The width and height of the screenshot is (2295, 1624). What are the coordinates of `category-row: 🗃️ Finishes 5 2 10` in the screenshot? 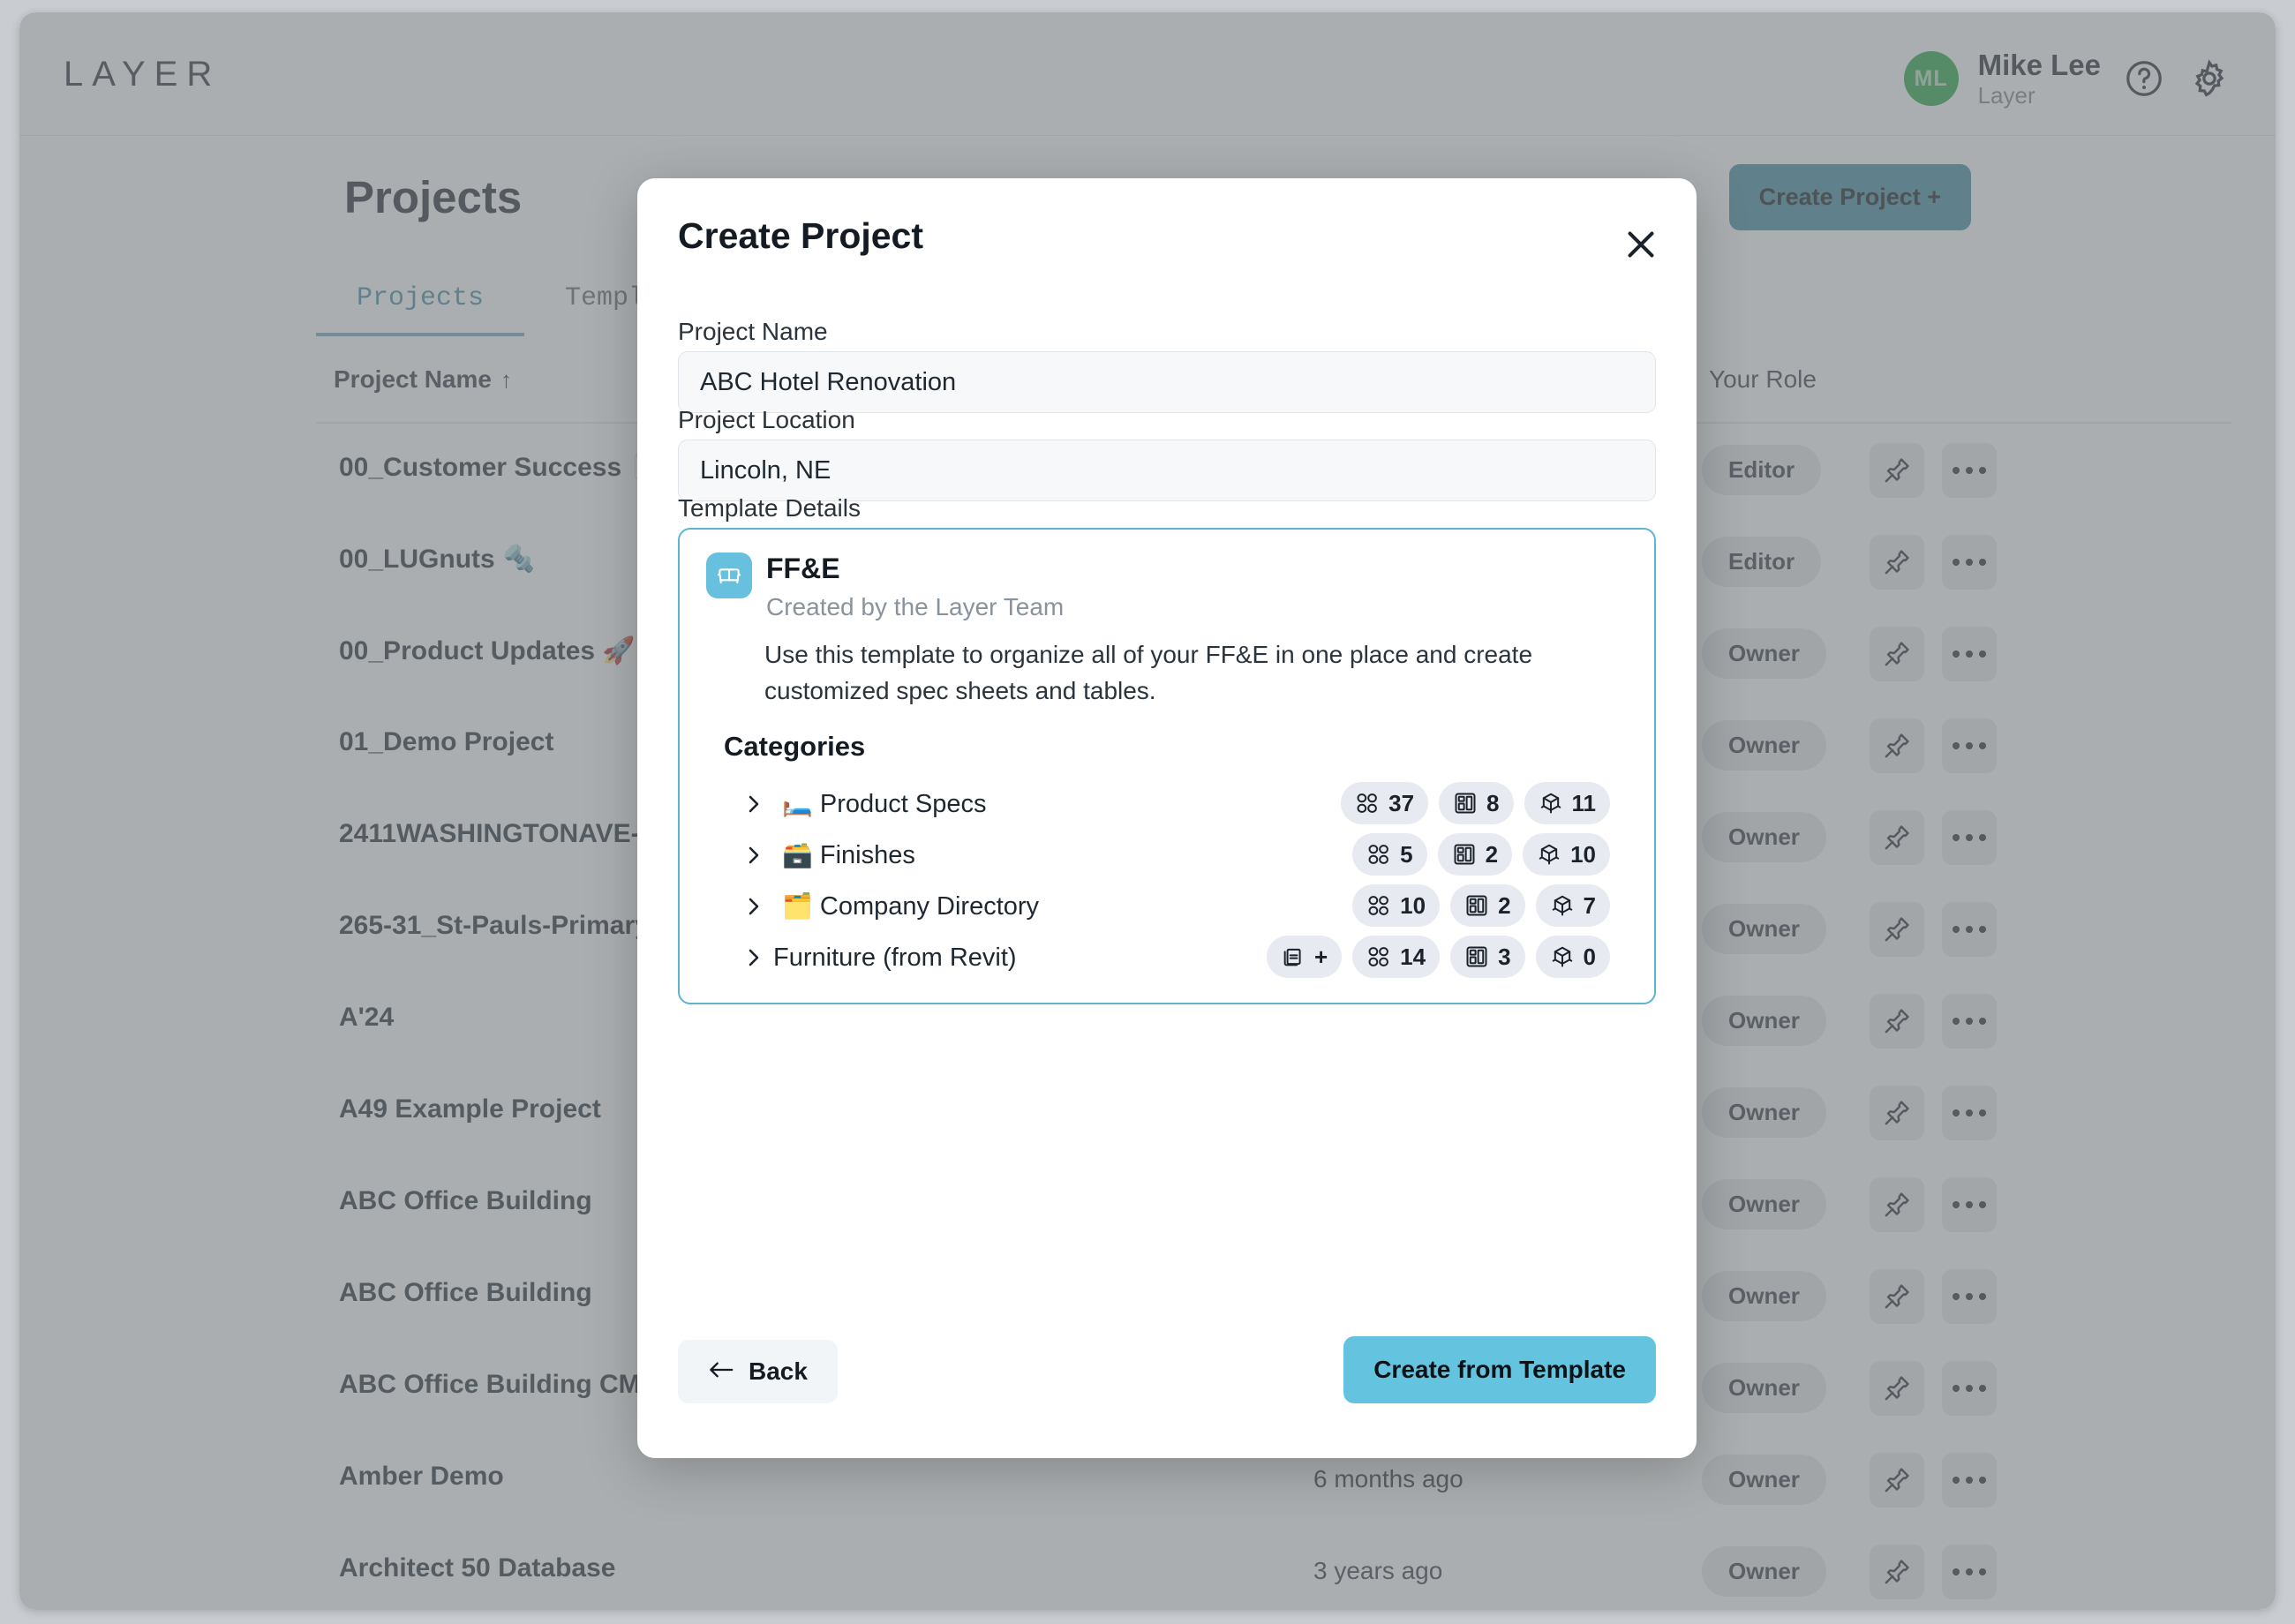 It's located at (1177, 855).